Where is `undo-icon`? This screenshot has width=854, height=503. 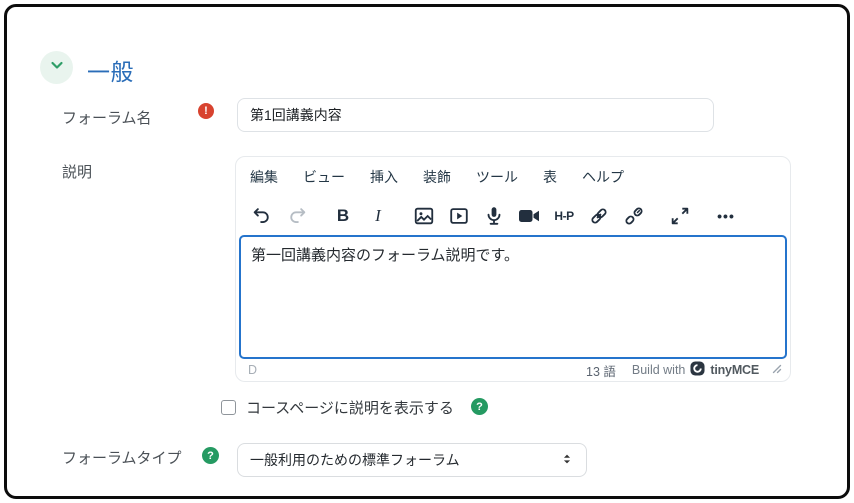
undo-icon is located at coordinates (262, 216).